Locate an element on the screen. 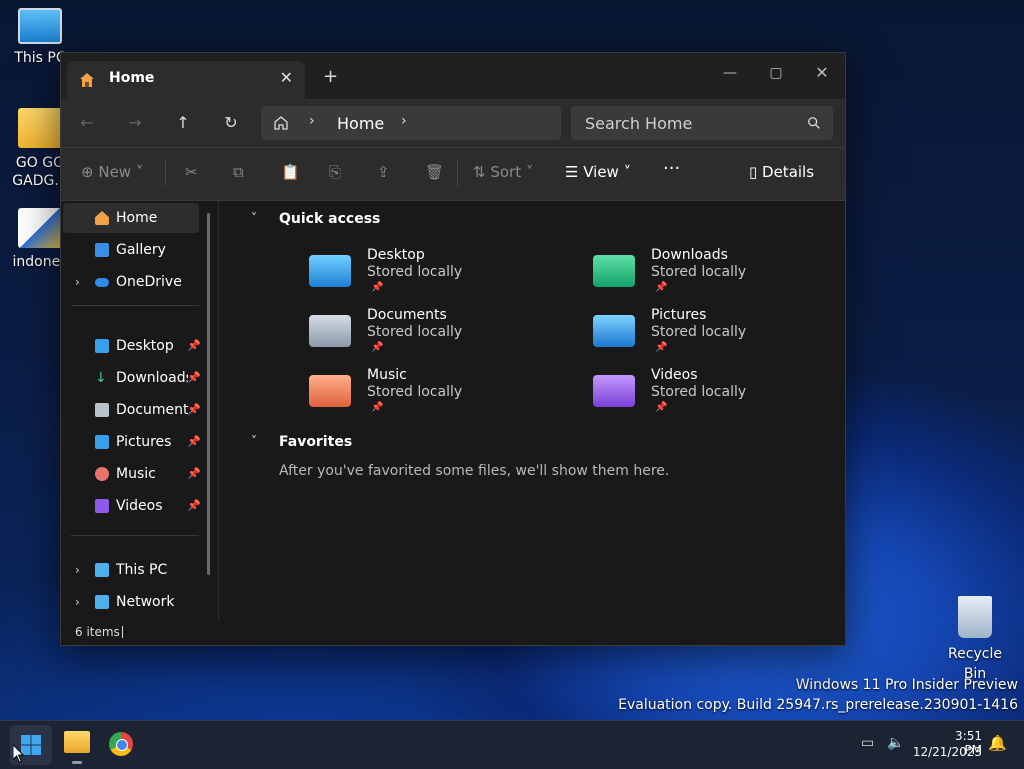 The image size is (1024, 769). sidebar-item-home: Home is located at coordinates (131, 218).